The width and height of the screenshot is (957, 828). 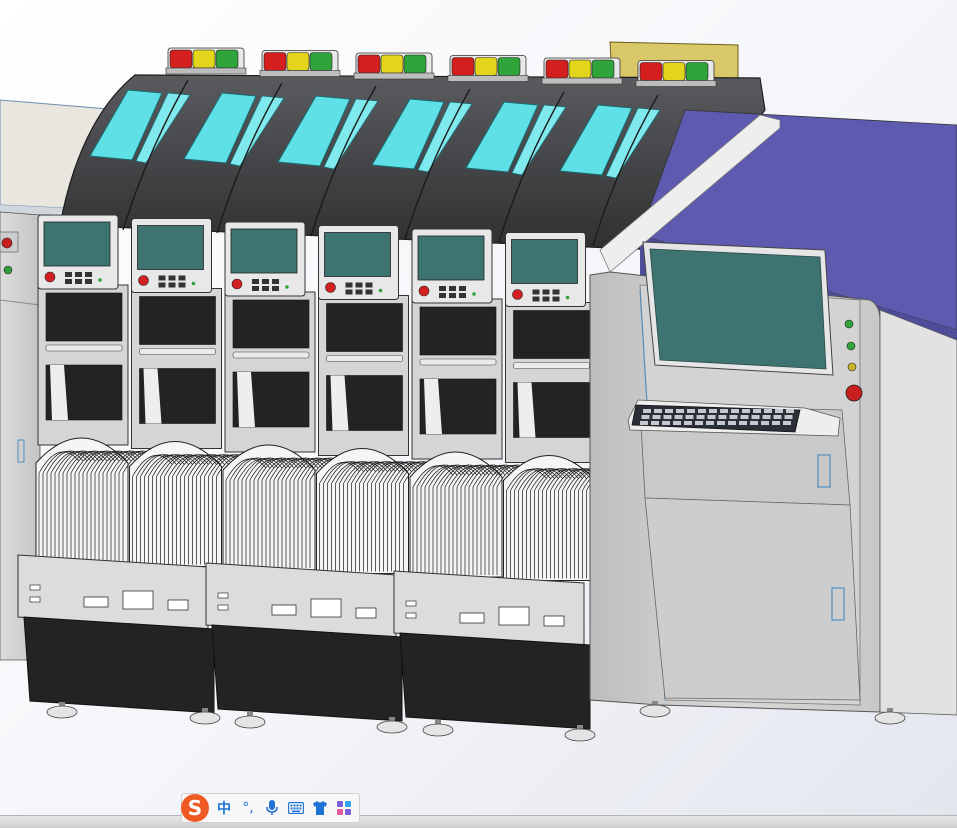 I want to click on feeder-base-row, so click(x=304, y=642).